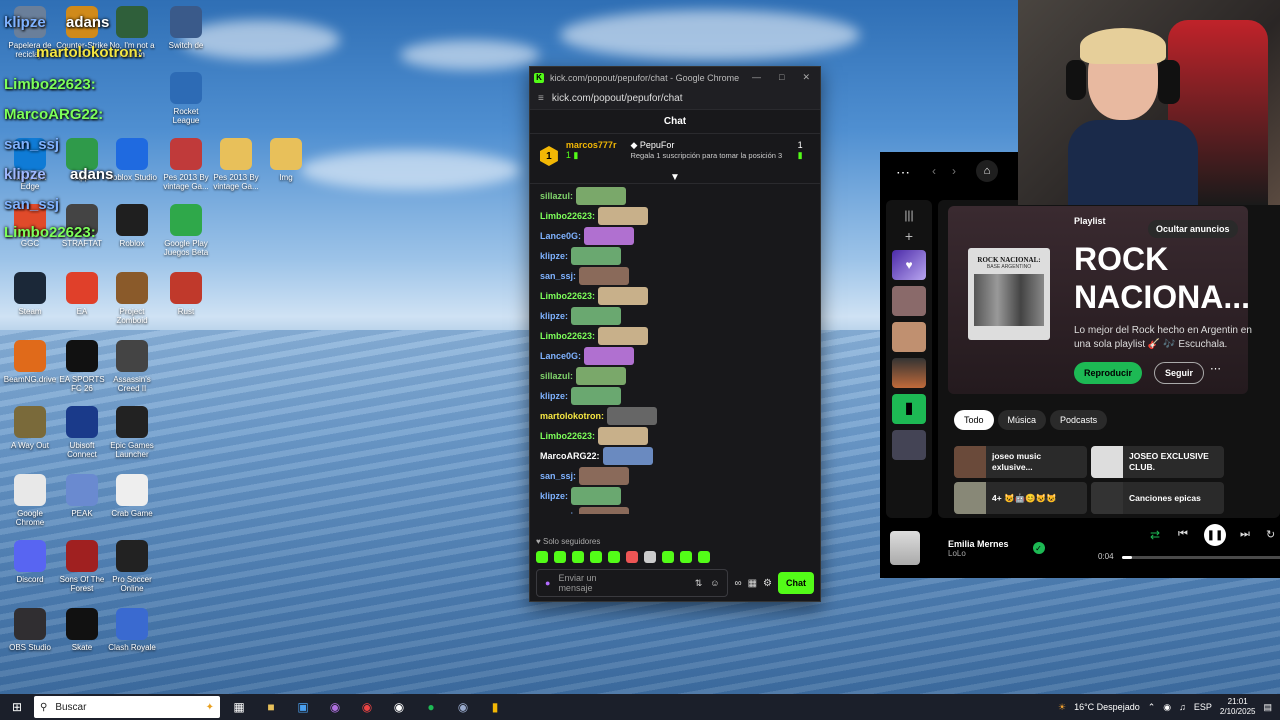 This screenshot has height=720, width=1280. I want to click on library-icon: |||, so click(909, 215).